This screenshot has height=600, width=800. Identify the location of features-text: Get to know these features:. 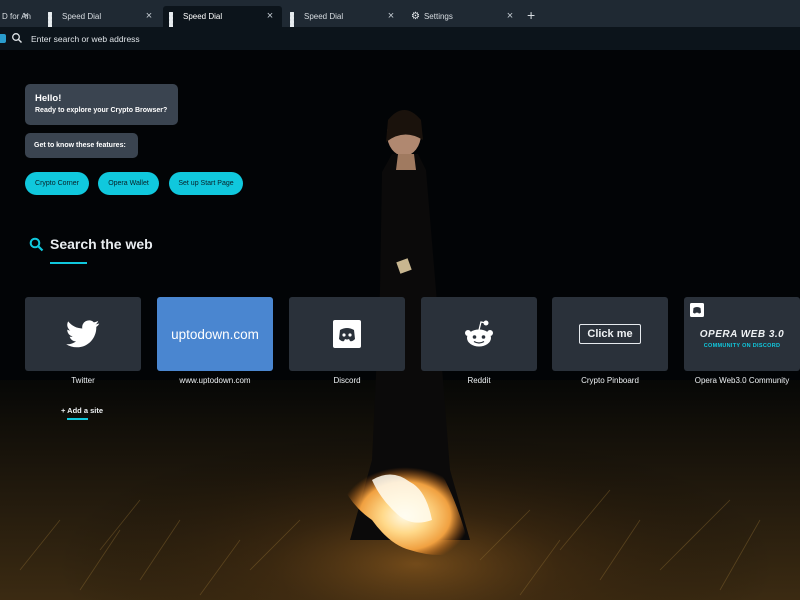
(80, 145).